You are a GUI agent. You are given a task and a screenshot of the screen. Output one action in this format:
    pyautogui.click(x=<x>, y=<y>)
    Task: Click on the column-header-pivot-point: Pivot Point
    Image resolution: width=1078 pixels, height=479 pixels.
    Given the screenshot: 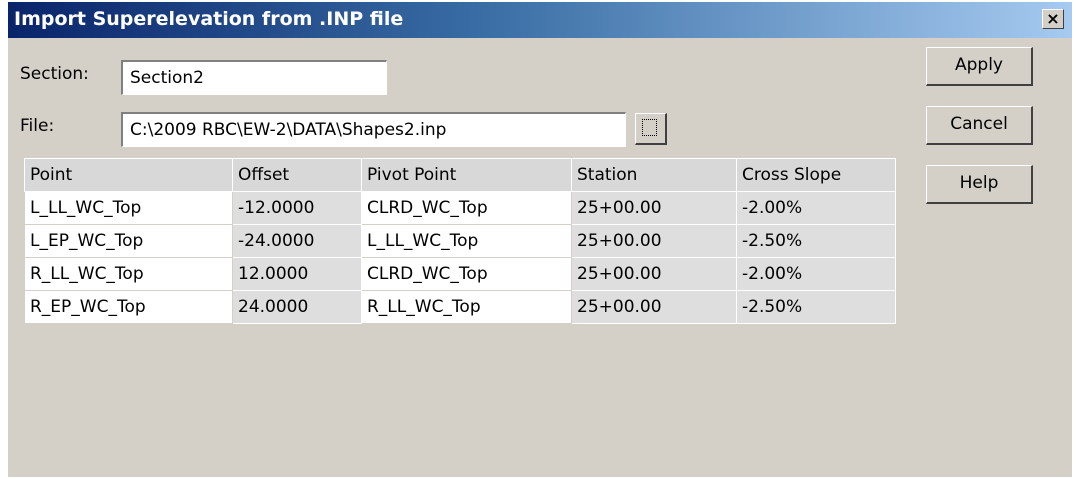 What is the action you would take?
    pyautogui.click(x=466, y=175)
    